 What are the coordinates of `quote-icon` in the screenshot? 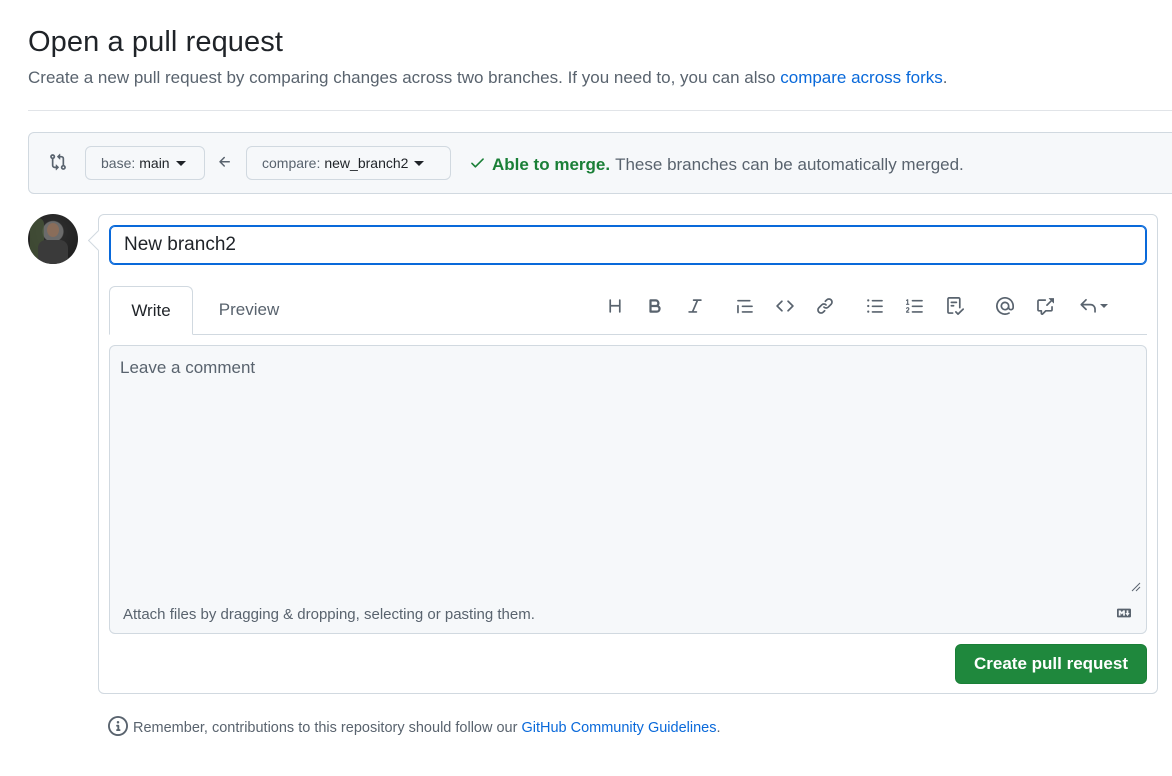 It's located at (745, 306).